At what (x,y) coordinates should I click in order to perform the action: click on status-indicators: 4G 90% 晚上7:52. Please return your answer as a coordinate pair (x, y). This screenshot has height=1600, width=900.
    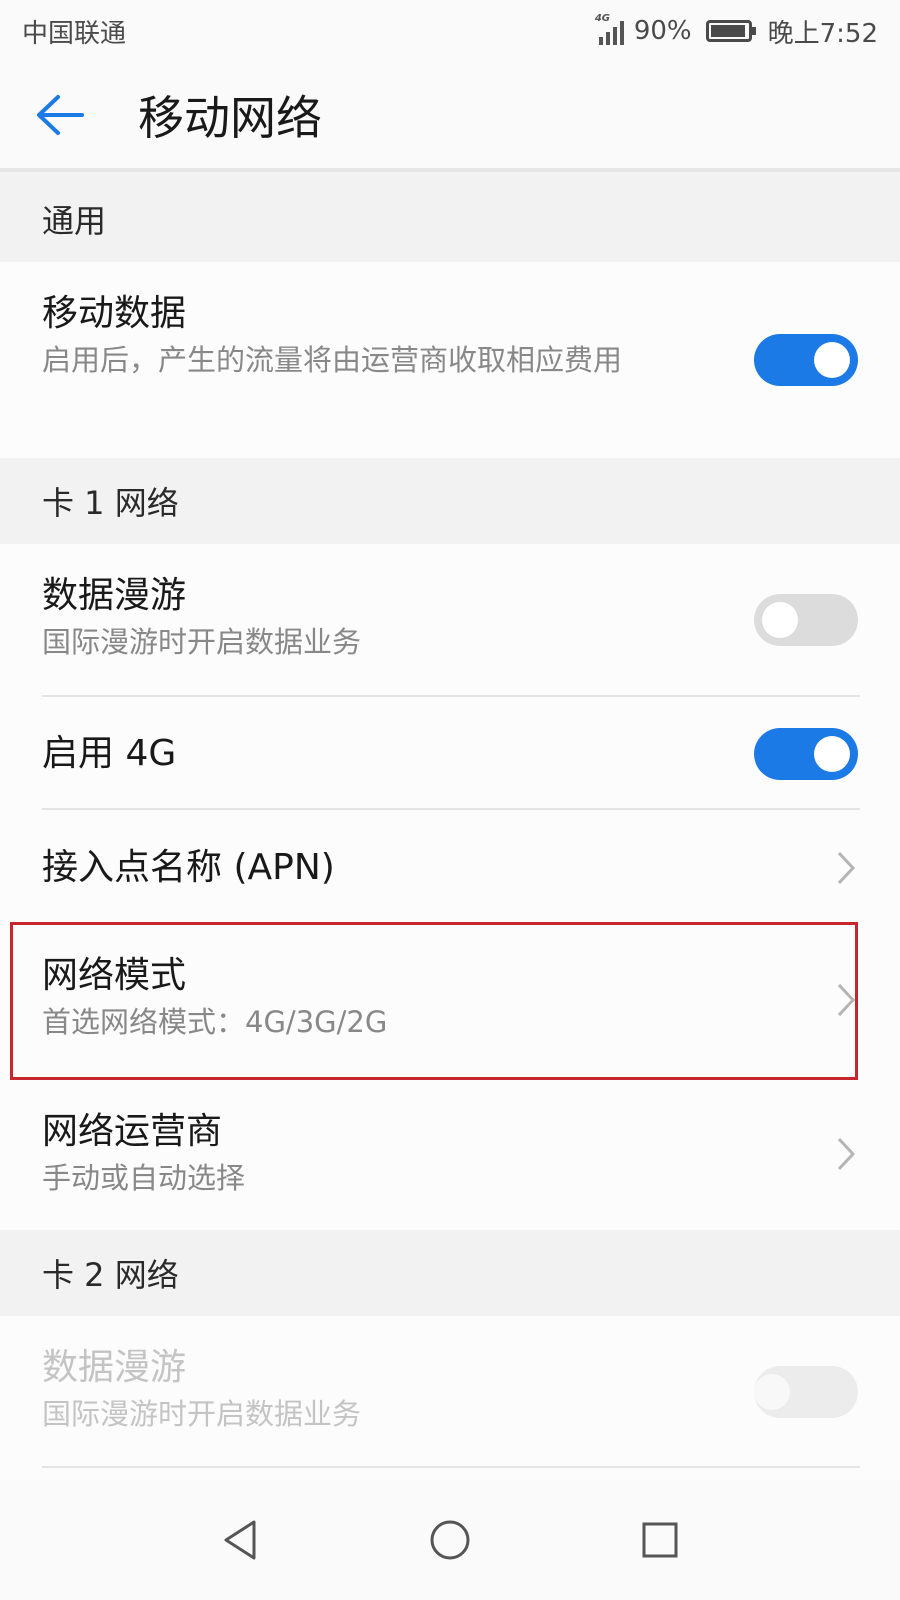
    Looking at the image, I should click on (736, 31).